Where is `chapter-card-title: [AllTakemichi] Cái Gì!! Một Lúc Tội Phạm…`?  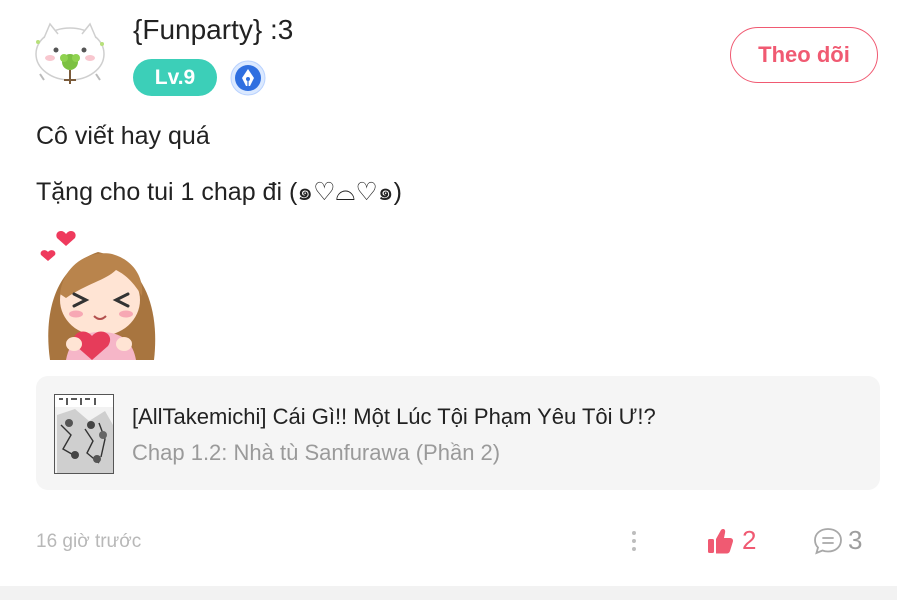 chapter-card-title: [AllTakemichi] Cái Gì!! Một Lúc Tội Phạm… is located at coordinates (394, 416).